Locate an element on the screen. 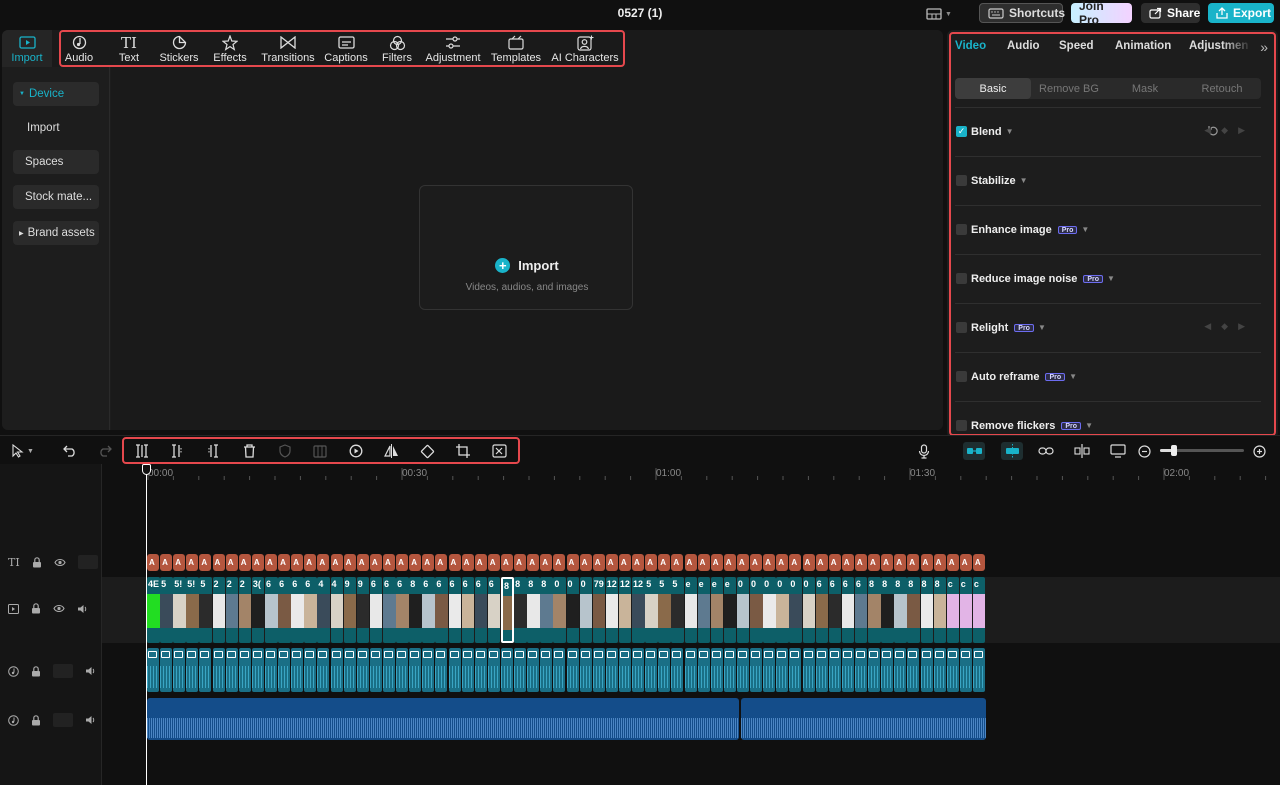 The width and height of the screenshot is (1280, 785). screen-fit-button is located at coordinates (1118, 451).